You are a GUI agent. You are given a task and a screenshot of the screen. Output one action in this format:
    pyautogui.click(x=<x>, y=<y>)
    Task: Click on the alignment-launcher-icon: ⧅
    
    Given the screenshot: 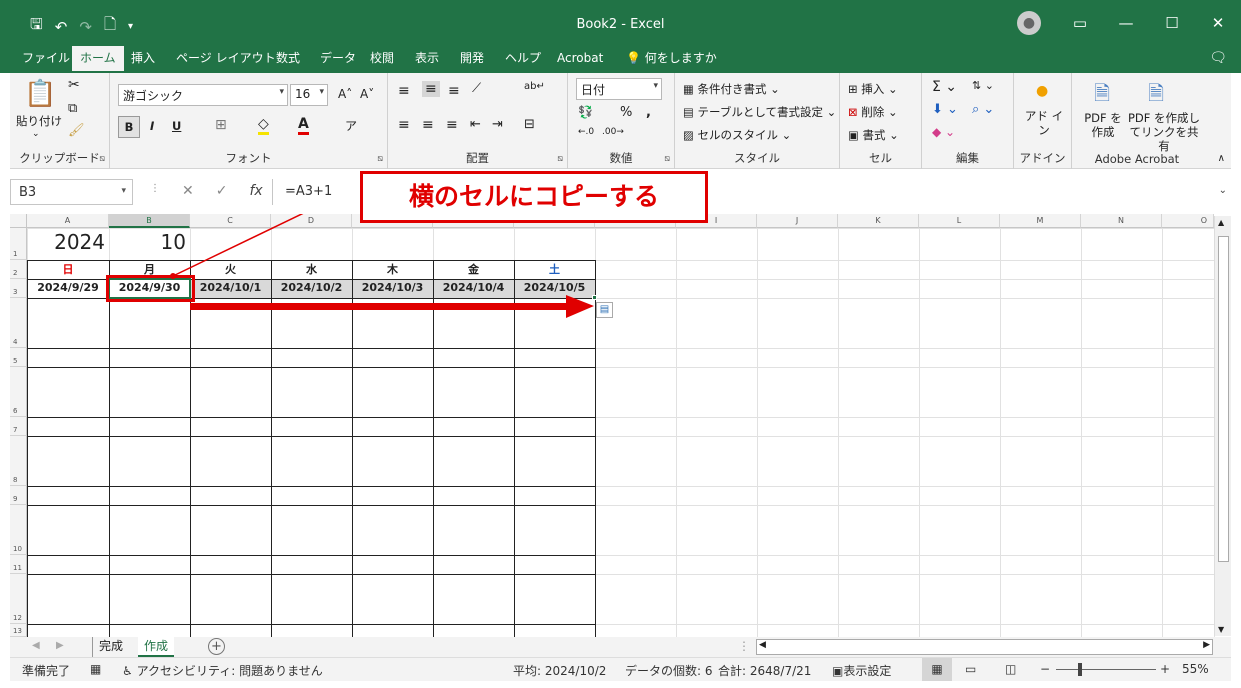 What is the action you would take?
    pyautogui.click(x=560, y=159)
    